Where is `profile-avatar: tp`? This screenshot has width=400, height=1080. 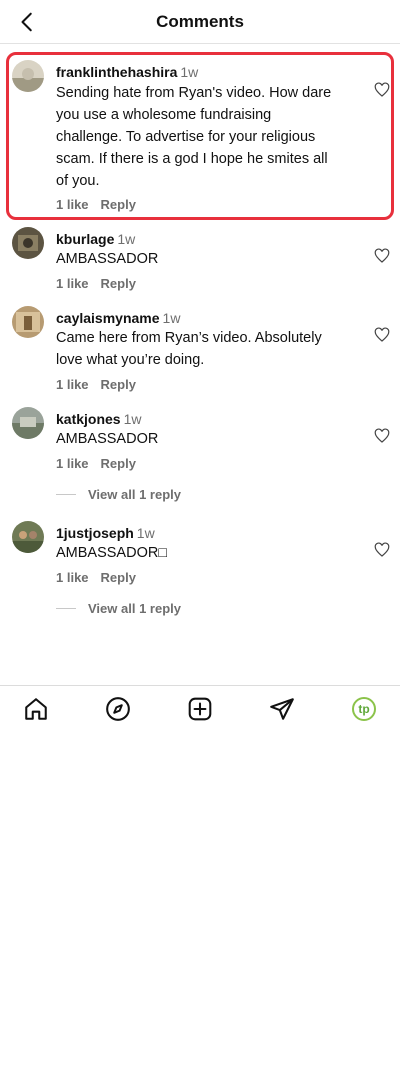
profile-avatar: tp is located at coordinates (364, 709).